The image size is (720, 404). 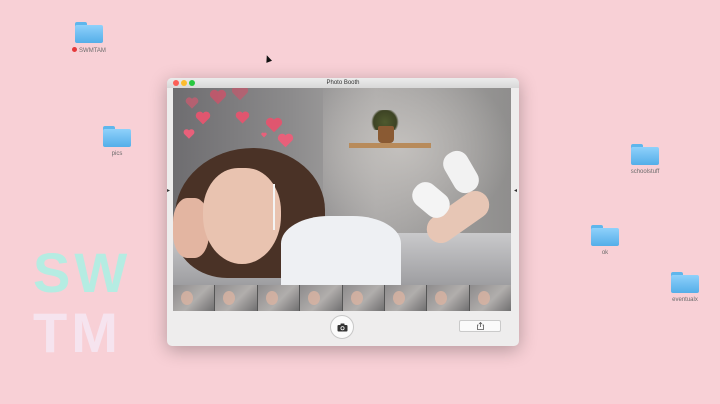 I want to click on take-photo-button, so click(x=342, y=327).